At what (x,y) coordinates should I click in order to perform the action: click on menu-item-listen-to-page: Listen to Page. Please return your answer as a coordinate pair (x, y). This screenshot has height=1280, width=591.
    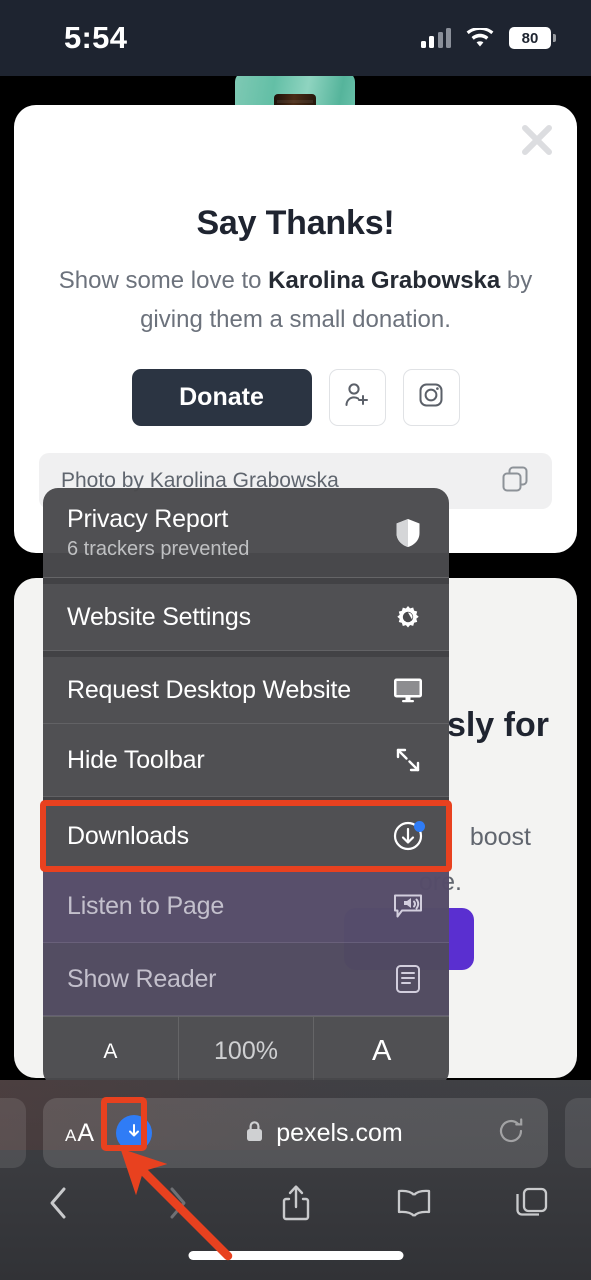
    Looking at the image, I should click on (246, 906).